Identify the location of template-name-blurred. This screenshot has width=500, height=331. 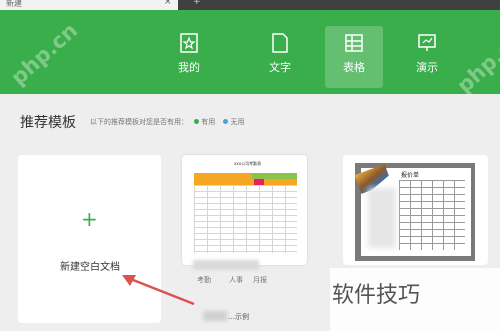
(226, 265).